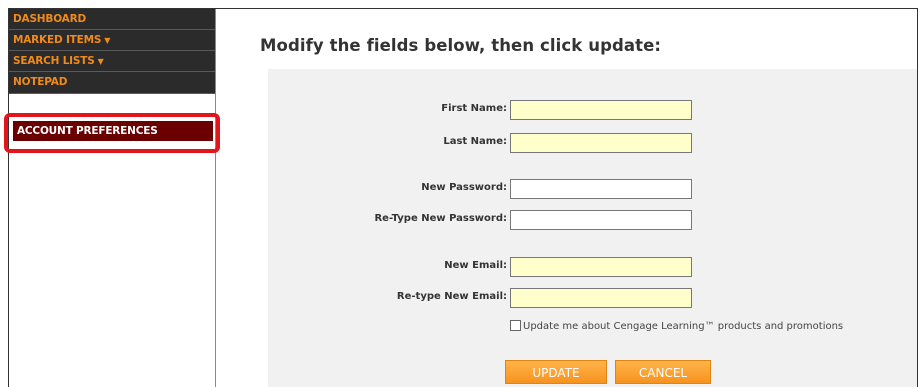 This screenshot has height=387, width=920. Describe the element at coordinates (475, 265) in the screenshot. I see `new-email-label: New Email:` at that location.